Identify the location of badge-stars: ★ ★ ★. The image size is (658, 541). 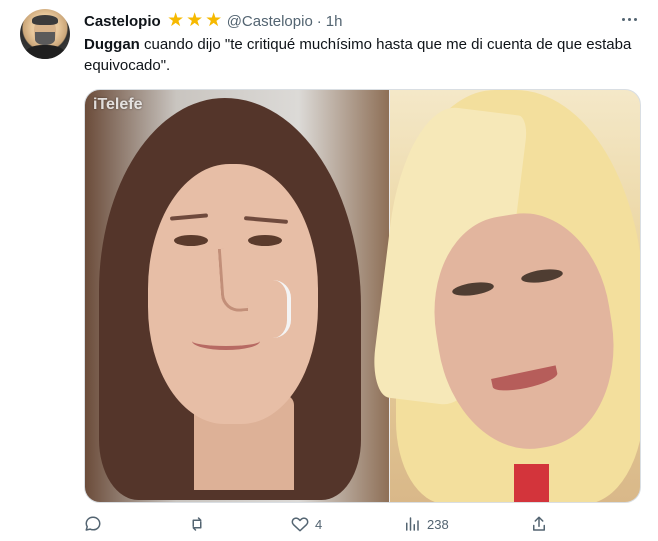
(195, 20).